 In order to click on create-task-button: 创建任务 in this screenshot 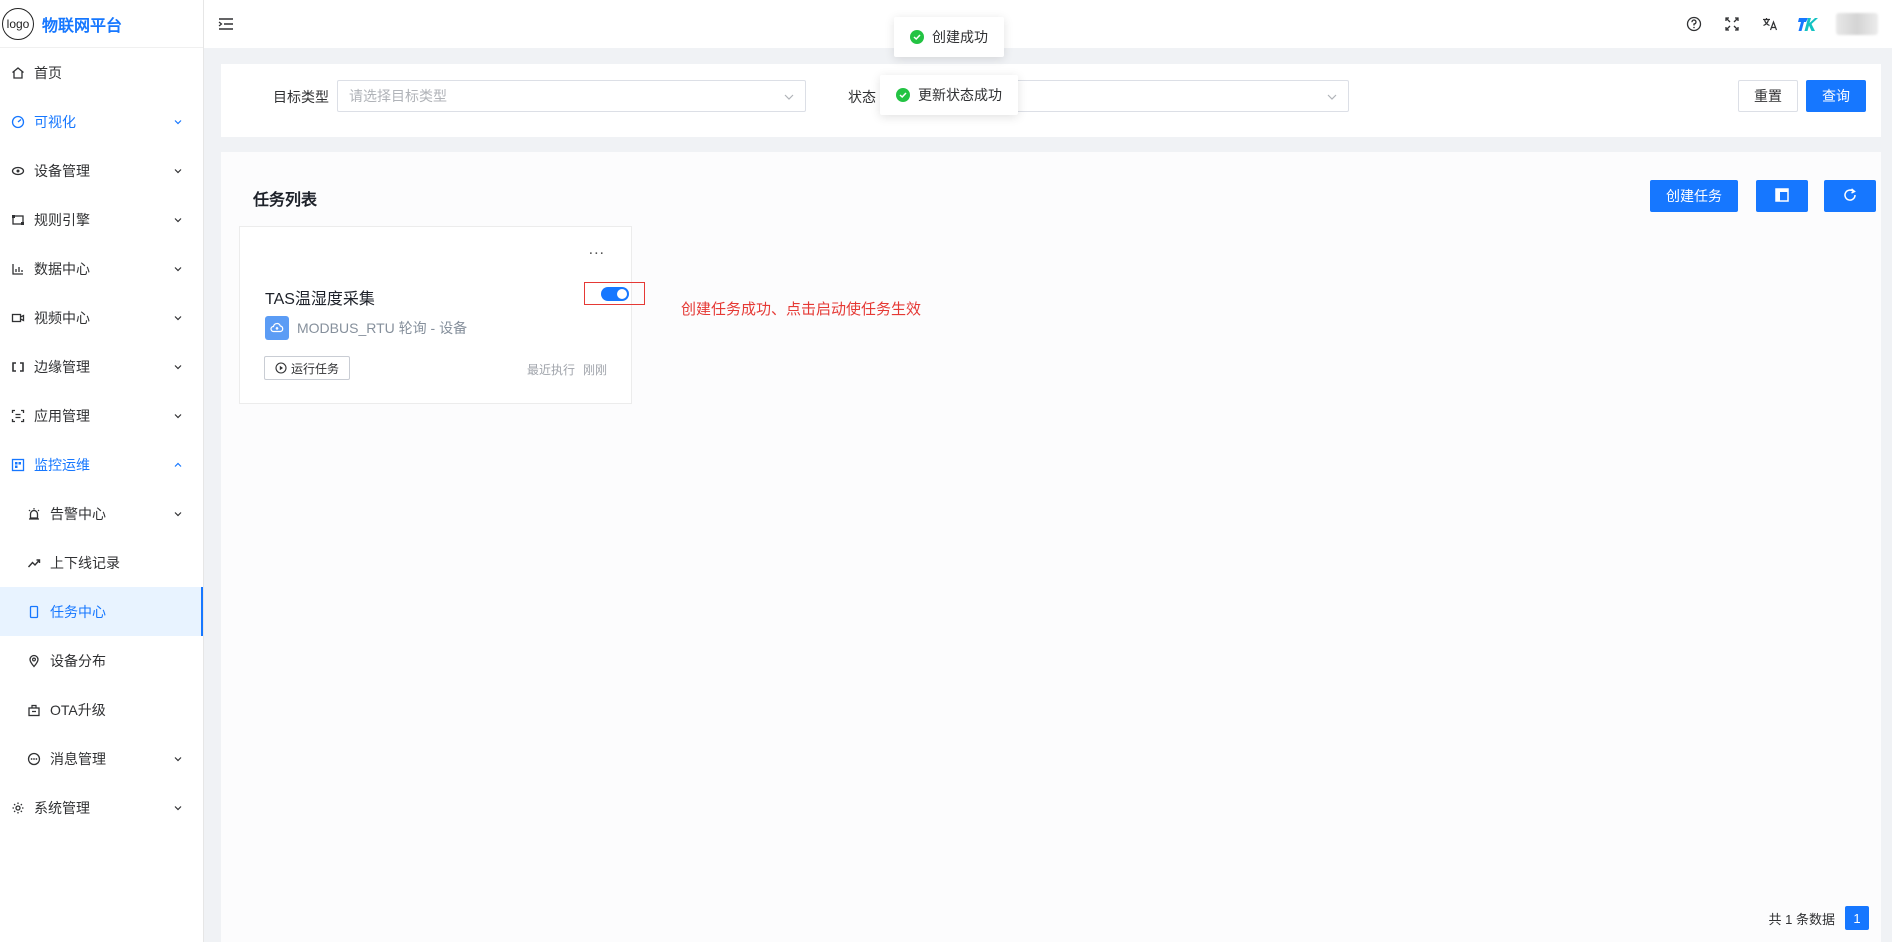, I will do `click(1694, 196)`.